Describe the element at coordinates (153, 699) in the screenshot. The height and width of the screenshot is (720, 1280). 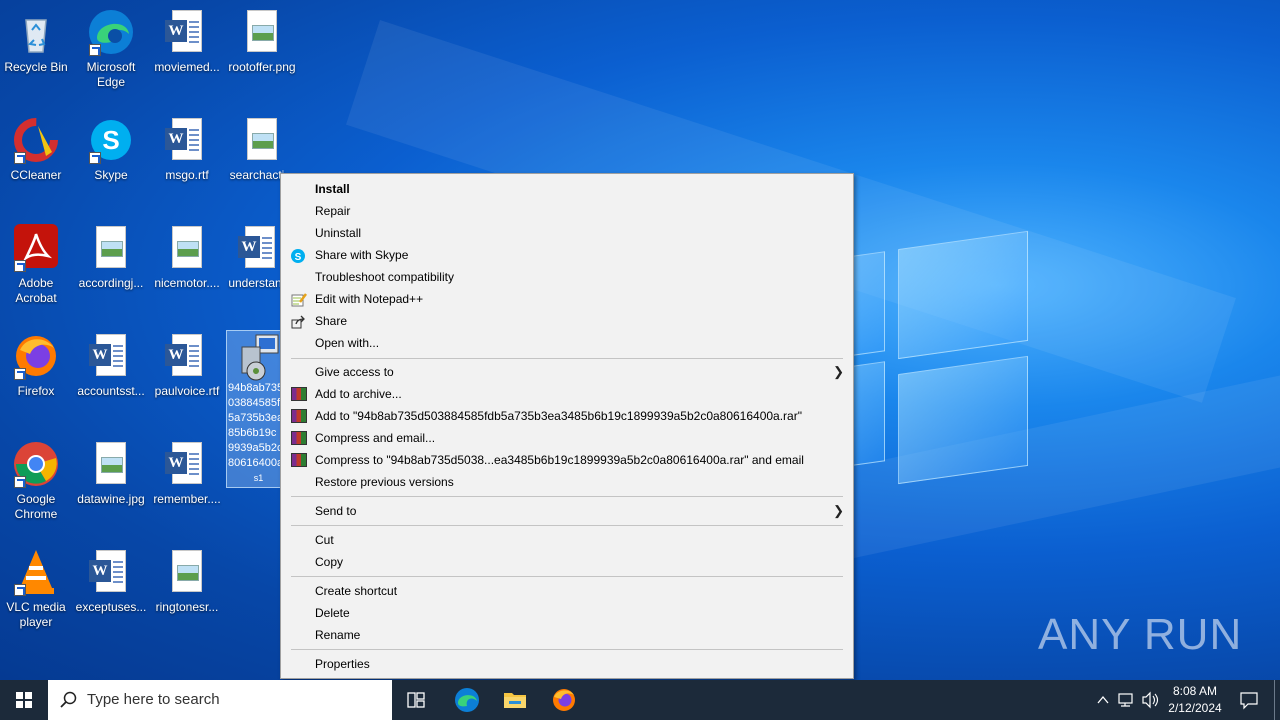
I see `search-placeholder: Type here to search` at that location.